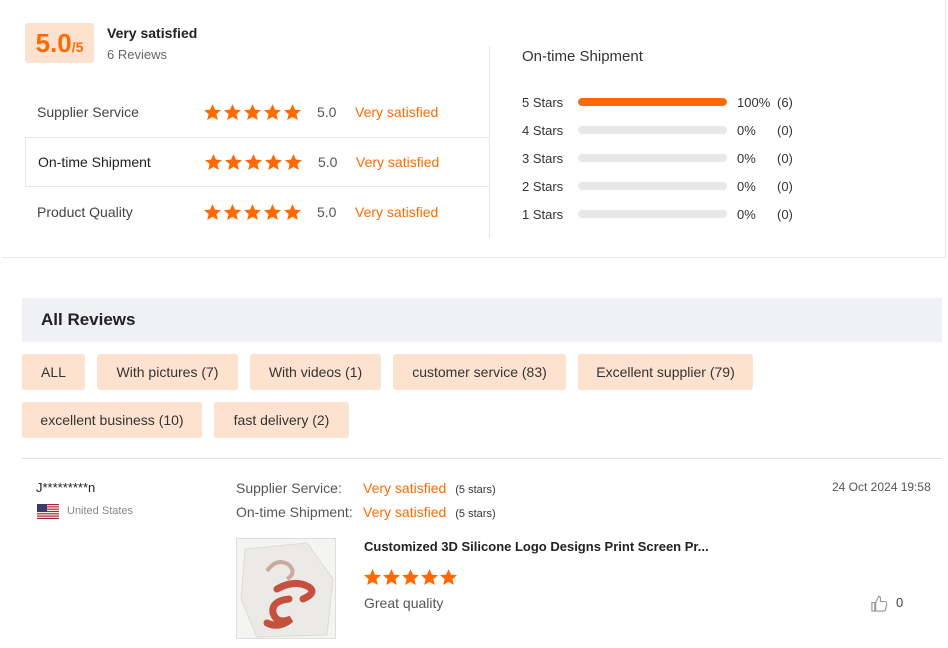  What do you see at coordinates (152, 33) in the screenshot?
I see `overall-satisfaction-label: Very satisfied` at bounding box center [152, 33].